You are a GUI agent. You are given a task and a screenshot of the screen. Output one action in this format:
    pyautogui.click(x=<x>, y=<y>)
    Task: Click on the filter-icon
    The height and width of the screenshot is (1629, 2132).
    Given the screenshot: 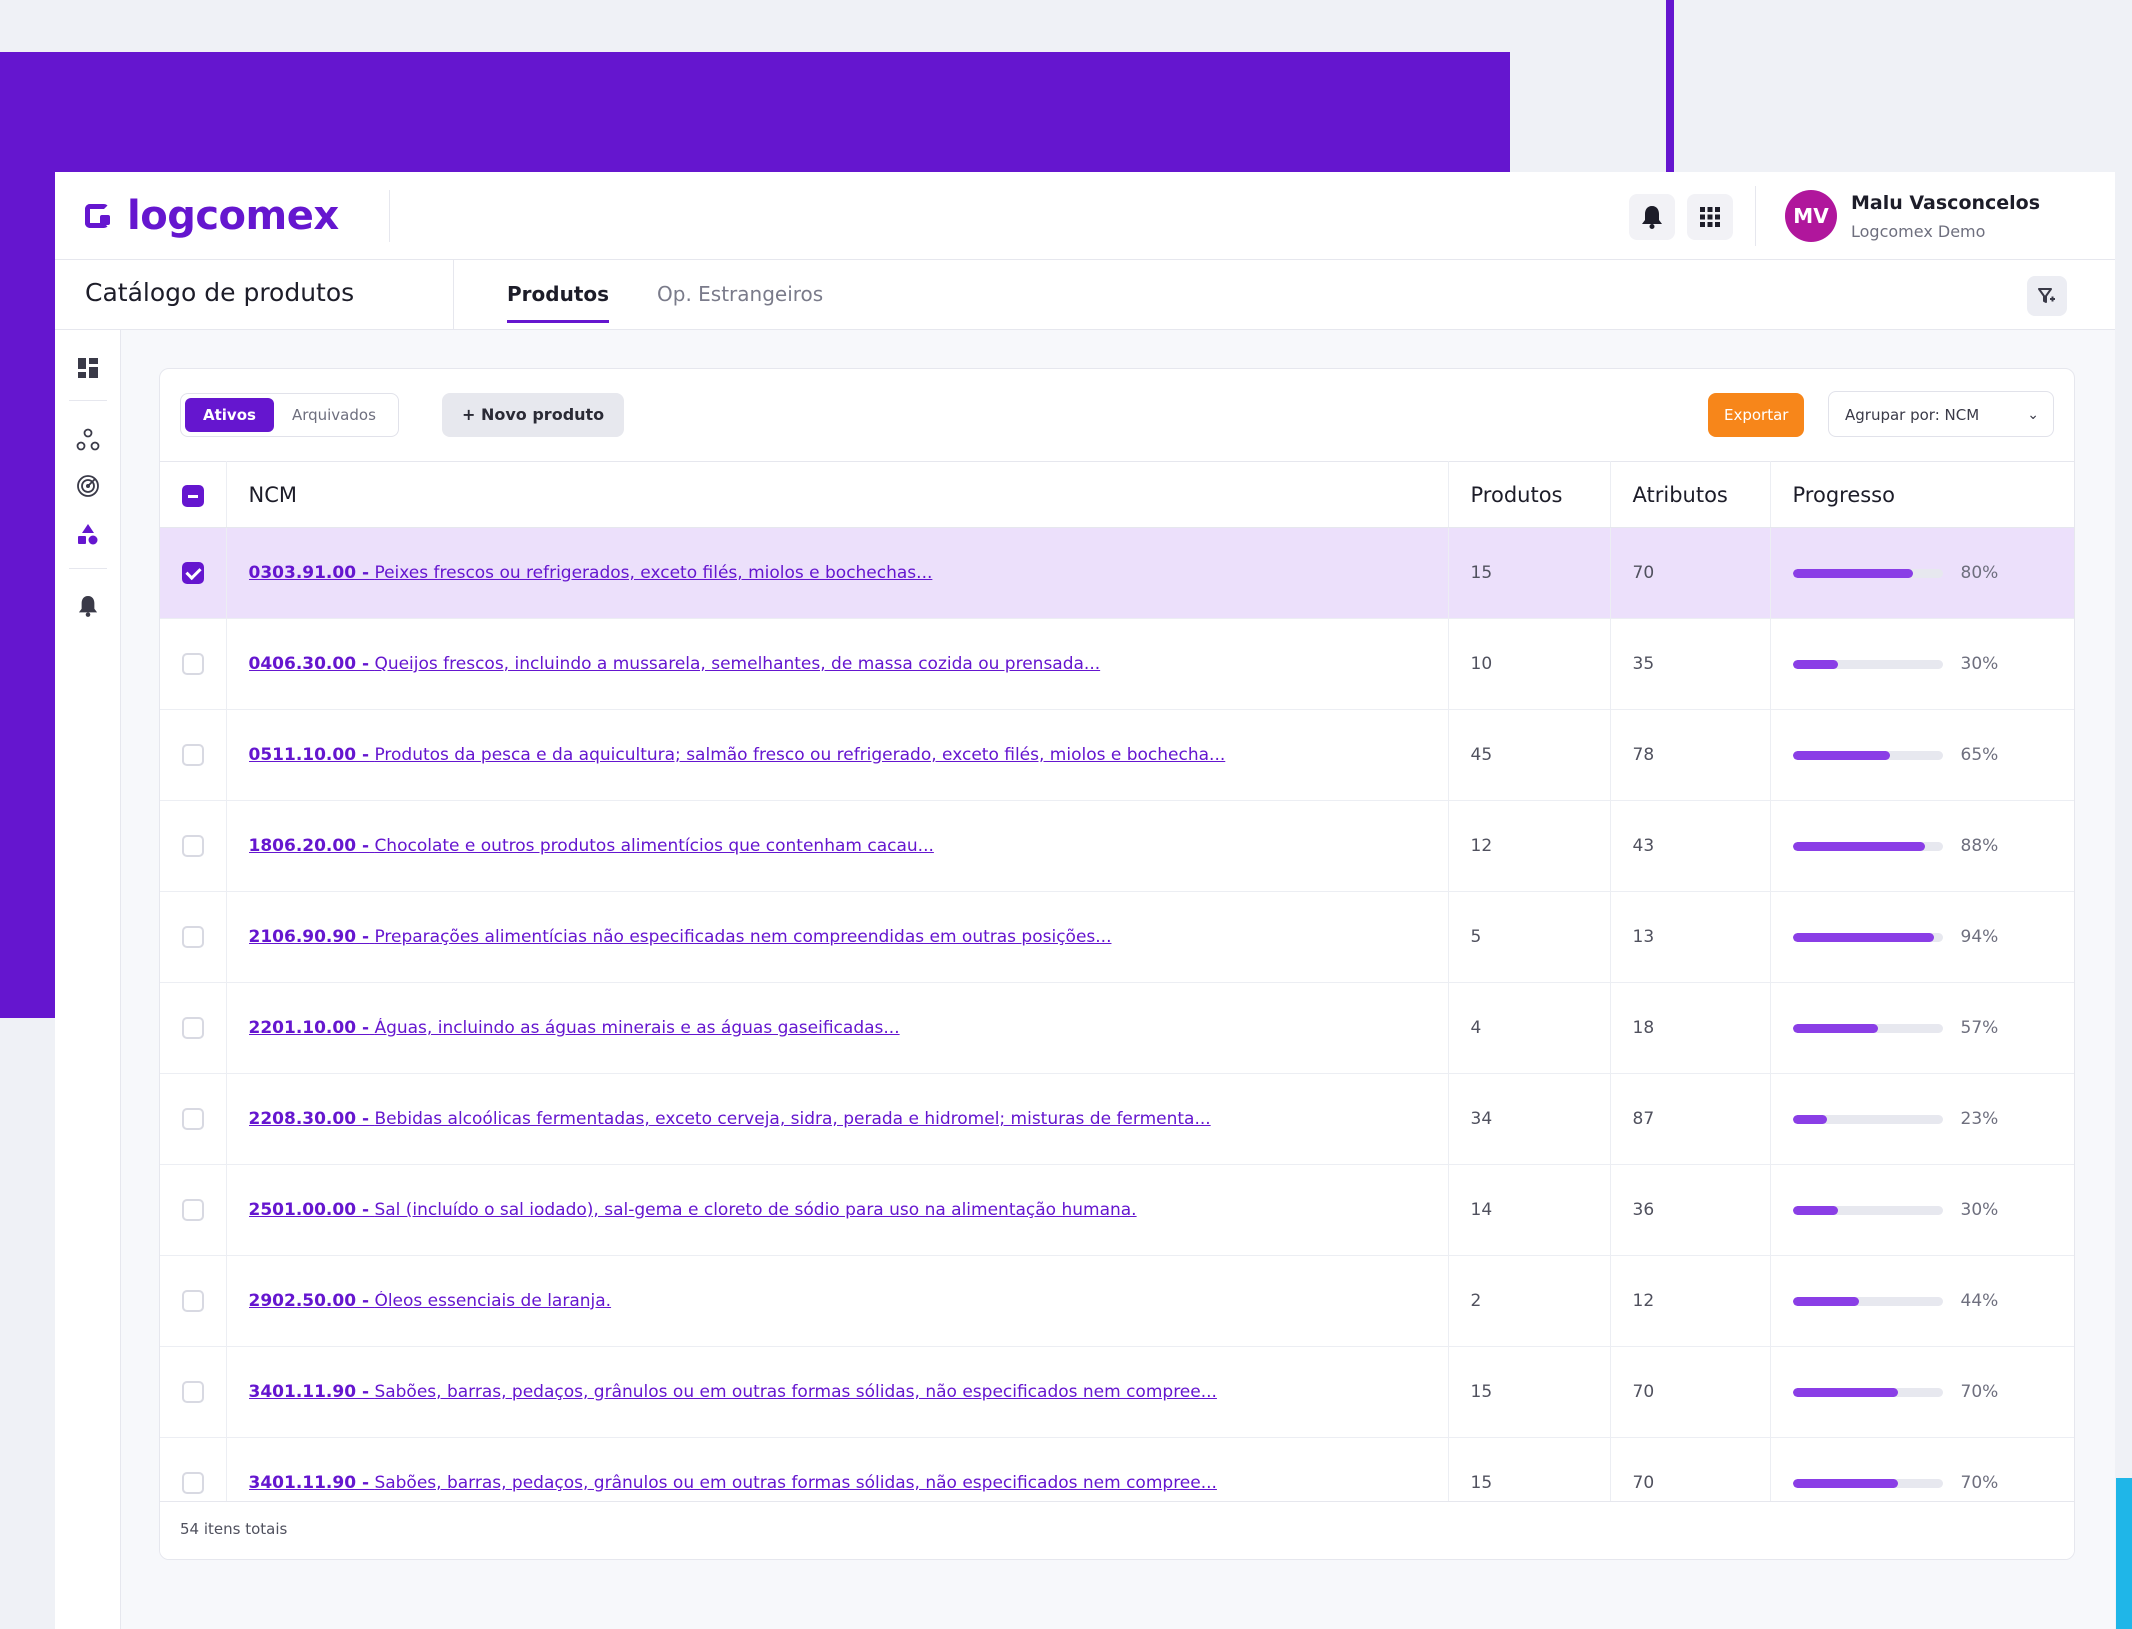 What is the action you would take?
    pyautogui.click(x=2046, y=295)
    